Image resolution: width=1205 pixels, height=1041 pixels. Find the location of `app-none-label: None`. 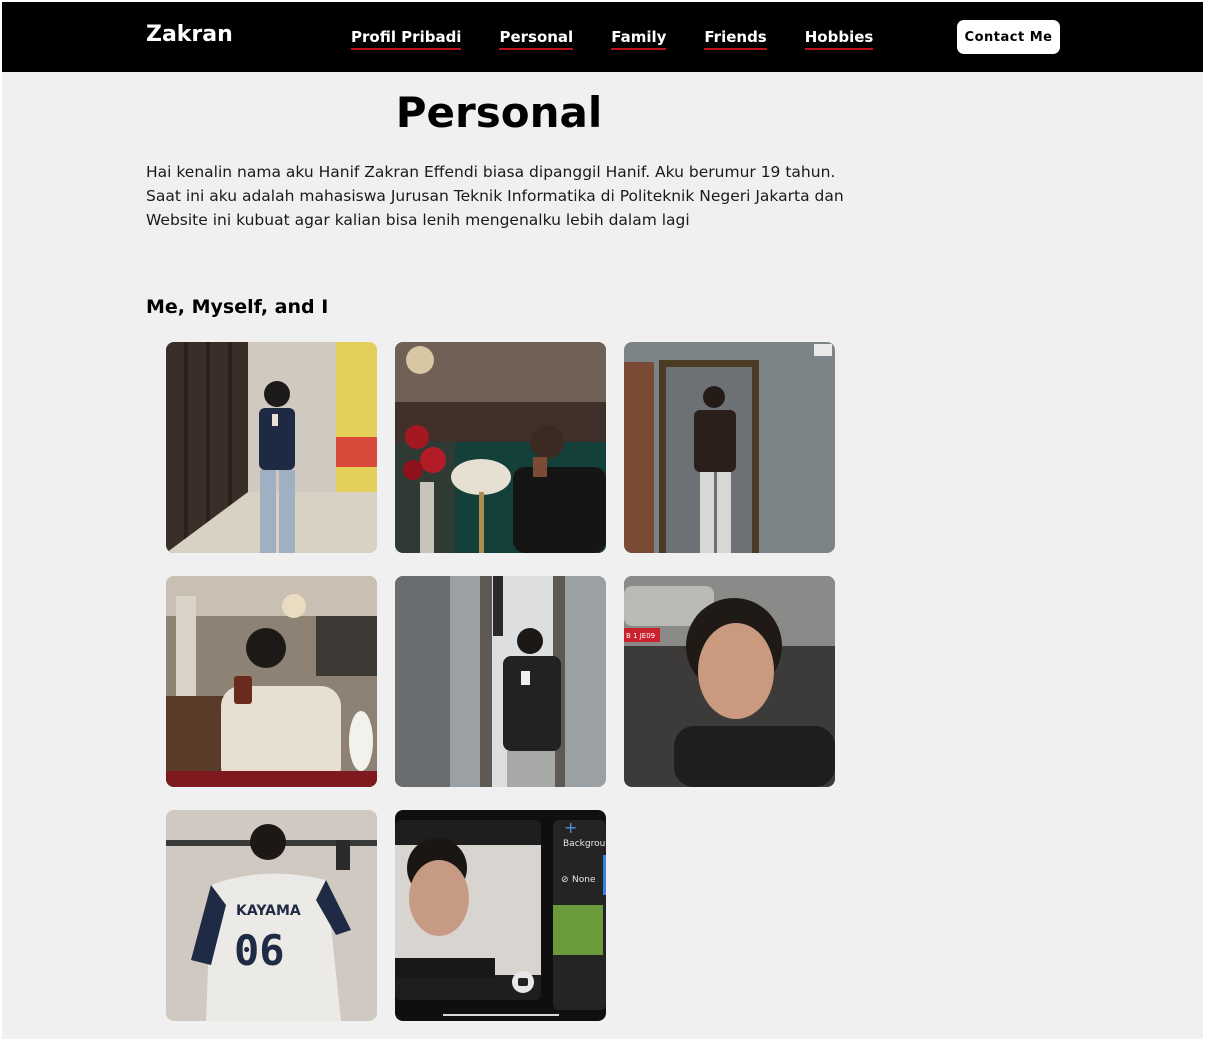

app-none-label: None is located at coordinates (584, 880).